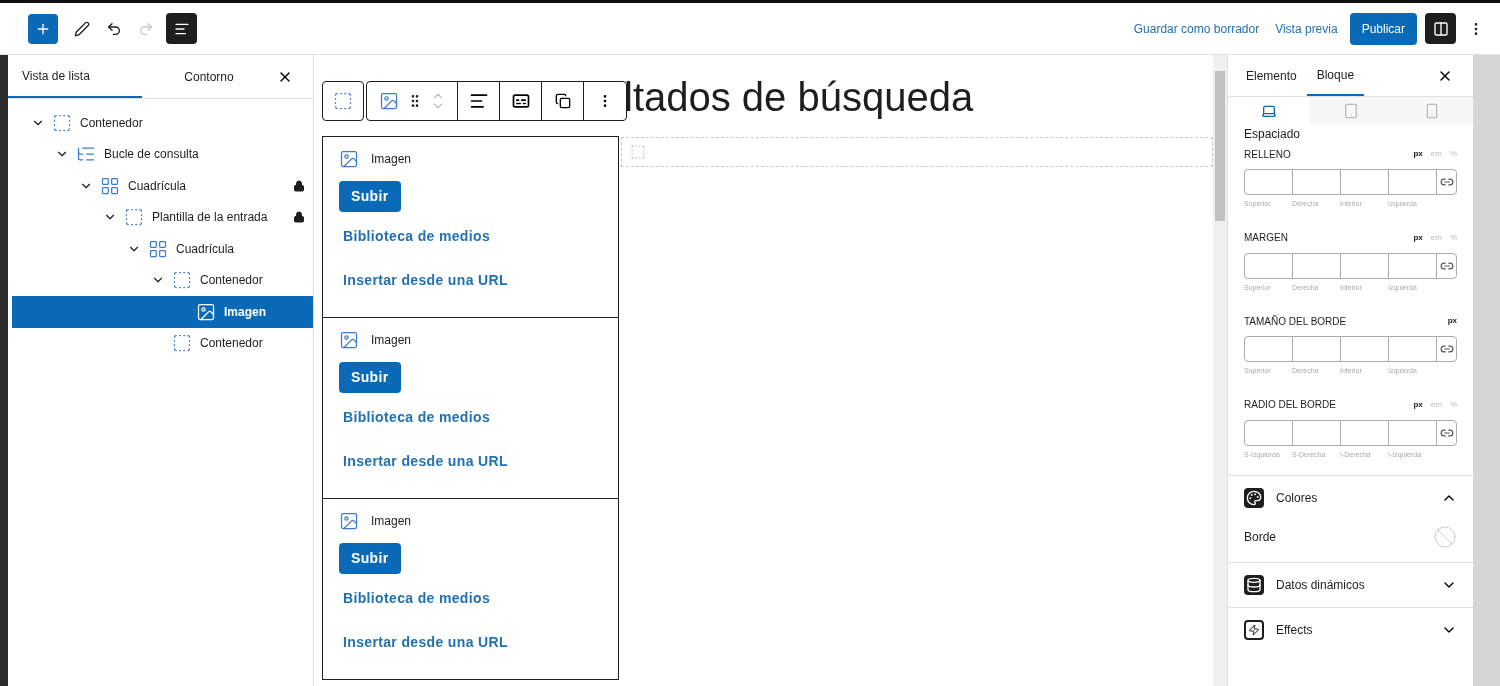 The height and width of the screenshot is (686, 1500). Describe the element at coordinates (210, 218) in the screenshot. I see `tree-item-label: Plantilla de la entrada` at that location.